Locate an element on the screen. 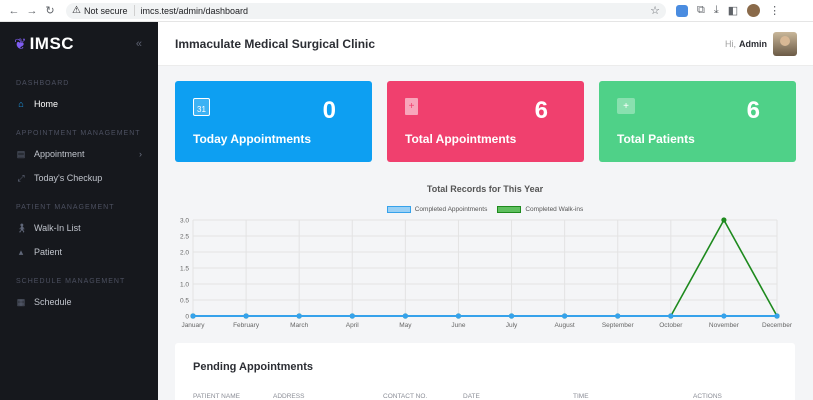  document-icon: + is located at coordinates (411, 106).